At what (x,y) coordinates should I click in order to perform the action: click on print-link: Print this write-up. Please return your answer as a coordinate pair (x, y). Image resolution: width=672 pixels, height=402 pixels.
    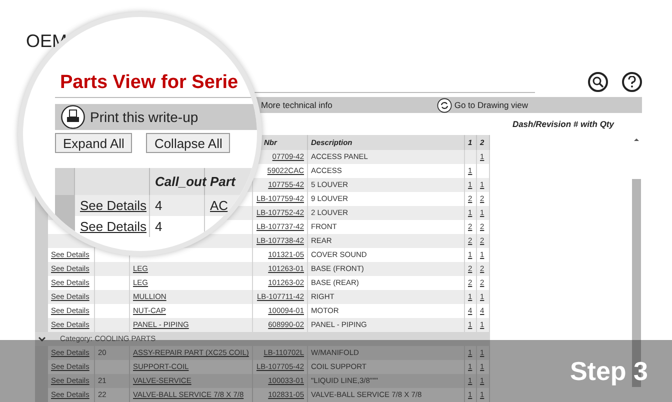
    Looking at the image, I should click on (144, 117).